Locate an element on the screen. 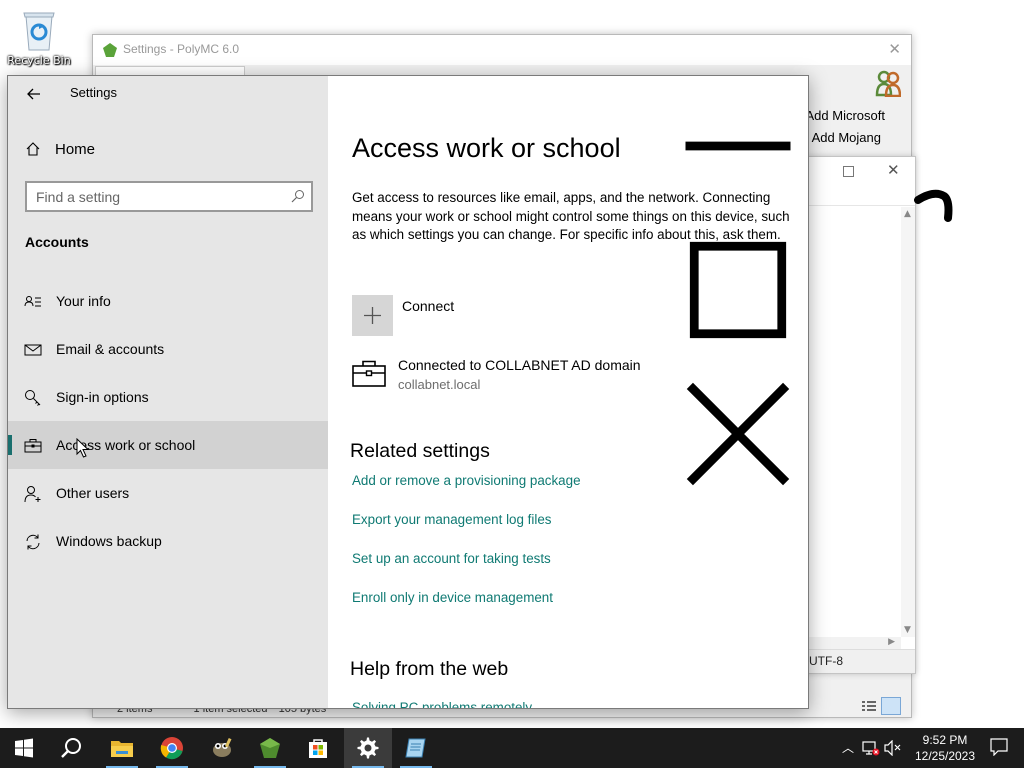 The width and height of the screenshot is (1024, 768). add-mojang-button: Add Mojang is located at coordinates (846, 137).